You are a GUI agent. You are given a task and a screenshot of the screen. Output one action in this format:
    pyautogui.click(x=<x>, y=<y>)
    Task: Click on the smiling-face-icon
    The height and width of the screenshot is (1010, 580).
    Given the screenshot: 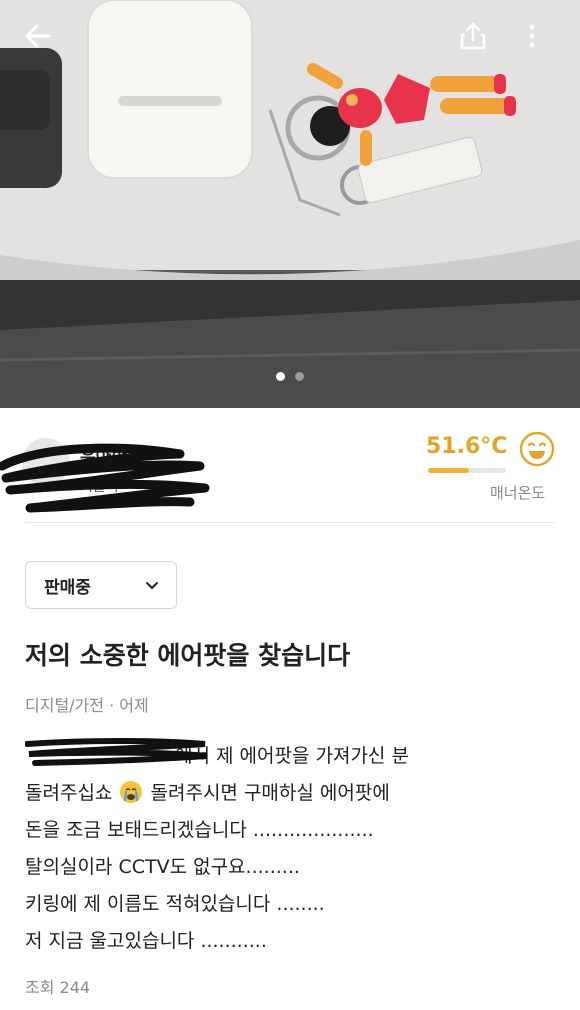 What is the action you would take?
    pyautogui.click(x=537, y=449)
    